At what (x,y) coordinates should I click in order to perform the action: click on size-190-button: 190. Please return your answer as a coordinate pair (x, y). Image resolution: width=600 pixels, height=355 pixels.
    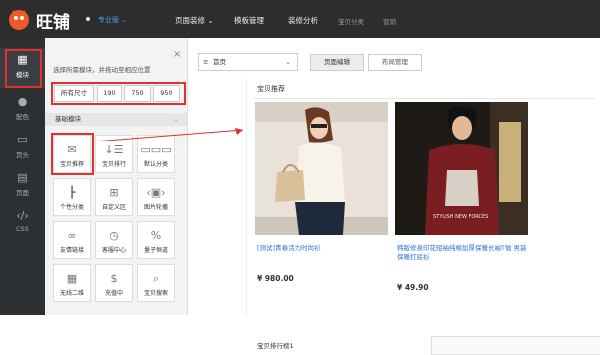
    Looking at the image, I should click on (109, 93).